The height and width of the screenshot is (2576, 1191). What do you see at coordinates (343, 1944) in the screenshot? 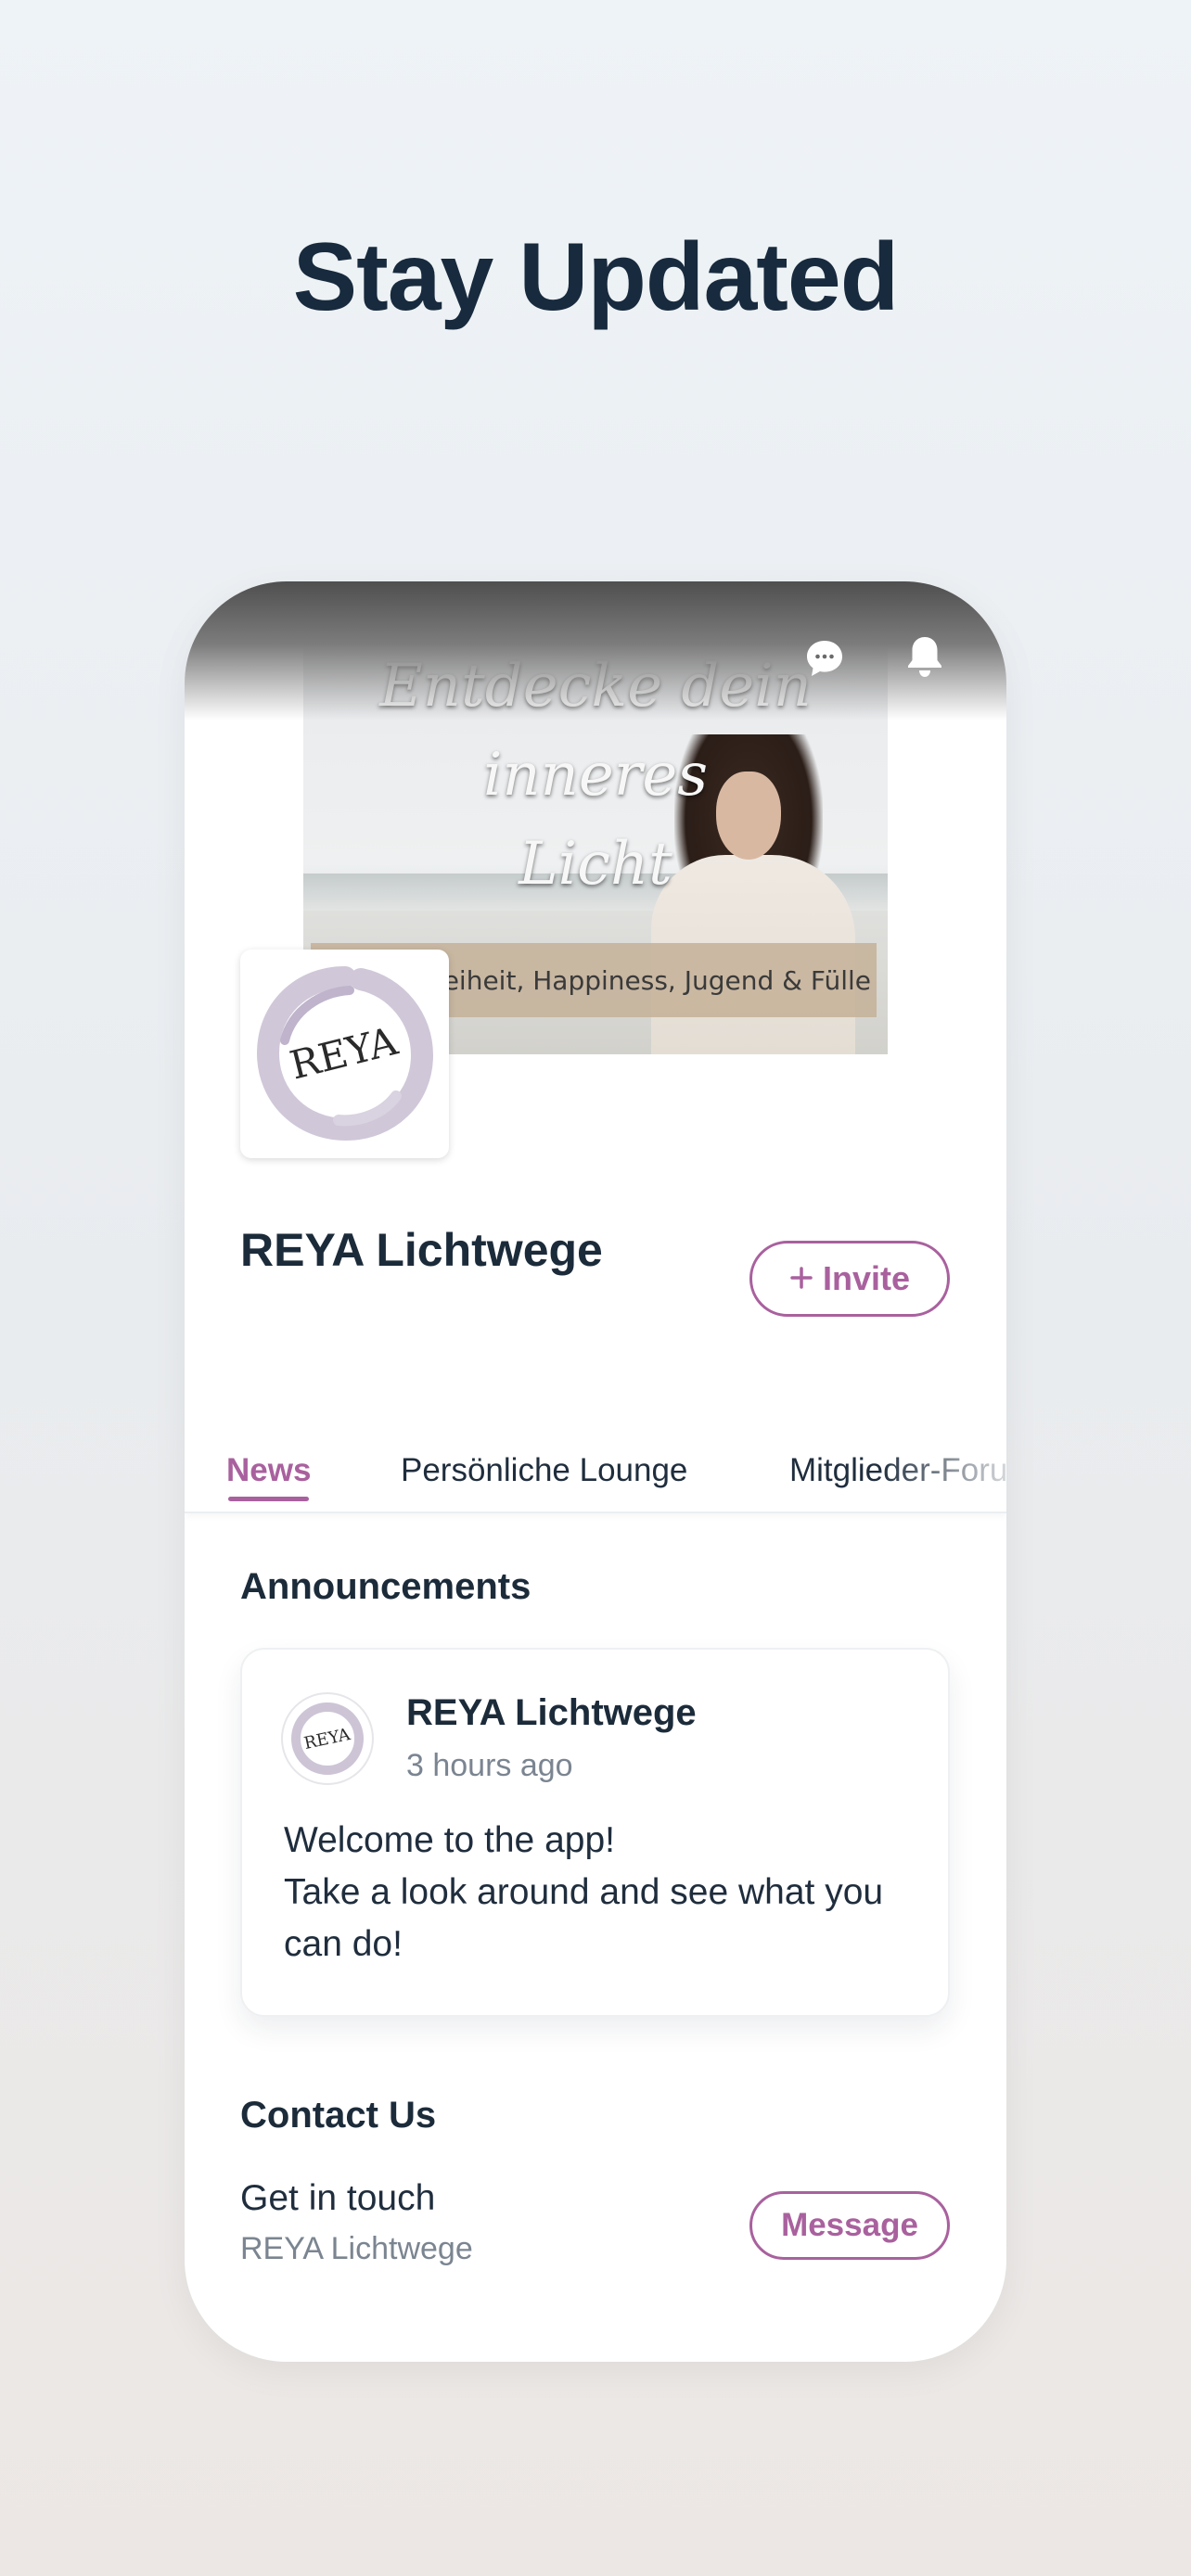
I see `post-body-line-3: can do!` at bounding box center [343, 1944].